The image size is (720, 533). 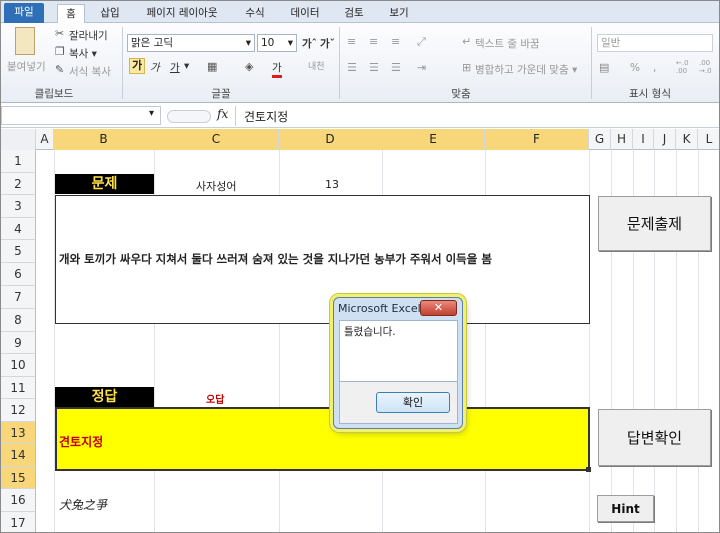 What do you see at coordinates (216, 139) in the screenshot?
I see `column-header-c: C` at bounding box center [216, 139].